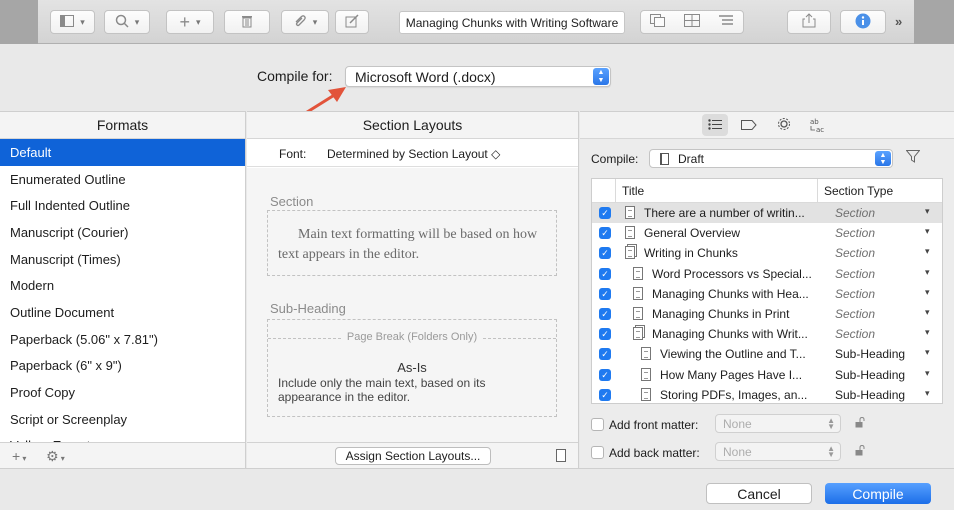  Describe the element at coordinates (692, 233) in the screenshot. I see `row-title: General Overview` at that location.